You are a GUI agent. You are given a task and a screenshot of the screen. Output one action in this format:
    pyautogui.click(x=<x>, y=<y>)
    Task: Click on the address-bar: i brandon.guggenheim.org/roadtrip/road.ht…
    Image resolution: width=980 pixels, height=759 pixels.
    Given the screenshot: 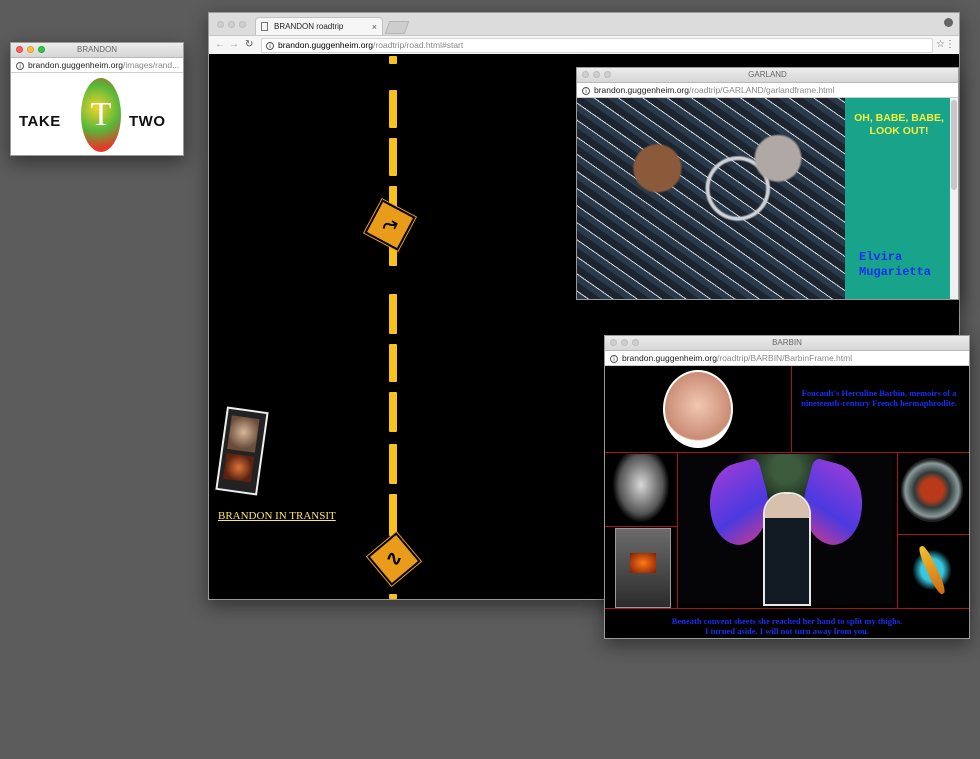 What is the action you would take?
    pyautogui.click(x=597, y=45)
    